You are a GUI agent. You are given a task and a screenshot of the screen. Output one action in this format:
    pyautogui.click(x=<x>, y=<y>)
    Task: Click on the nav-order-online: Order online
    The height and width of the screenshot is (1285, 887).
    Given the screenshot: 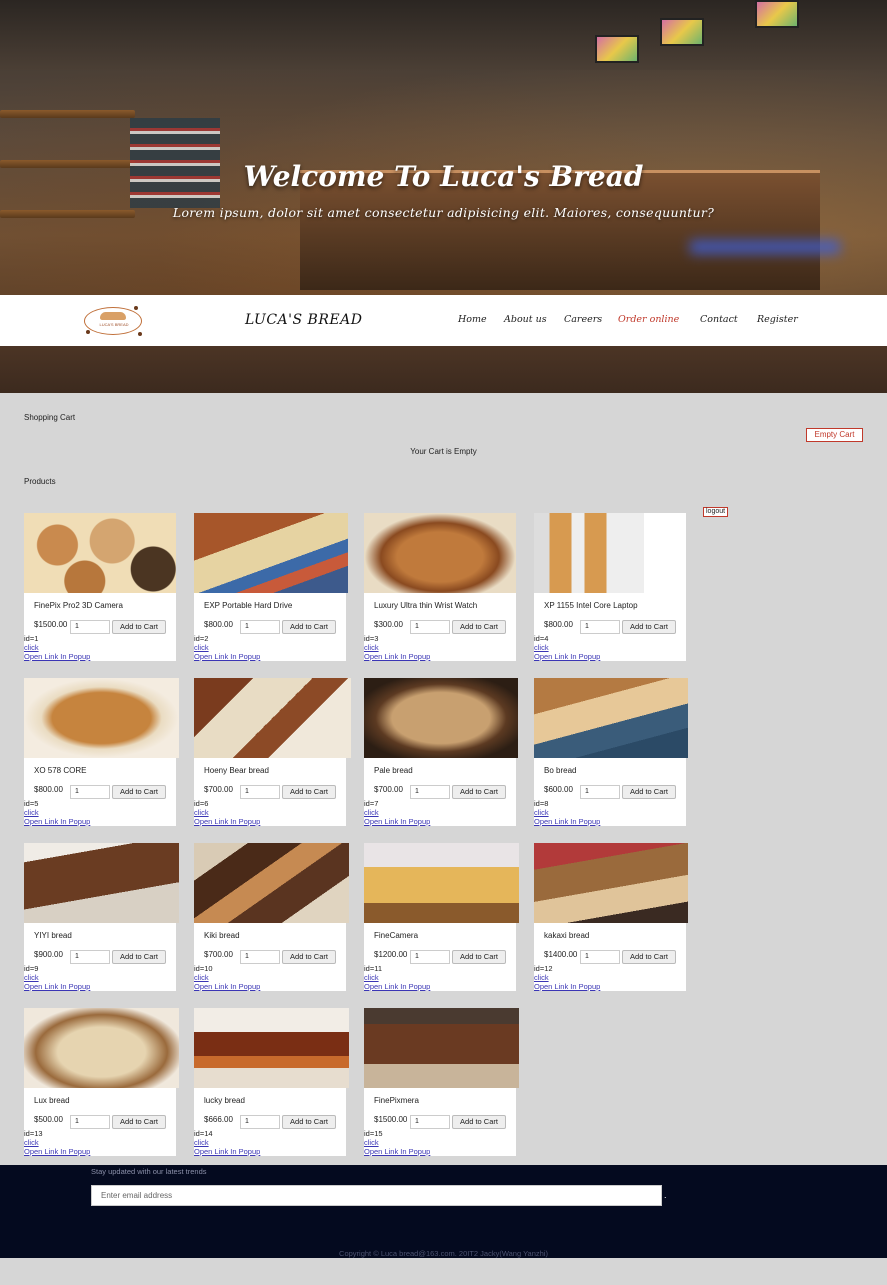 What is the action you would take?
    pyautogui.click(x=648, y=319)
    